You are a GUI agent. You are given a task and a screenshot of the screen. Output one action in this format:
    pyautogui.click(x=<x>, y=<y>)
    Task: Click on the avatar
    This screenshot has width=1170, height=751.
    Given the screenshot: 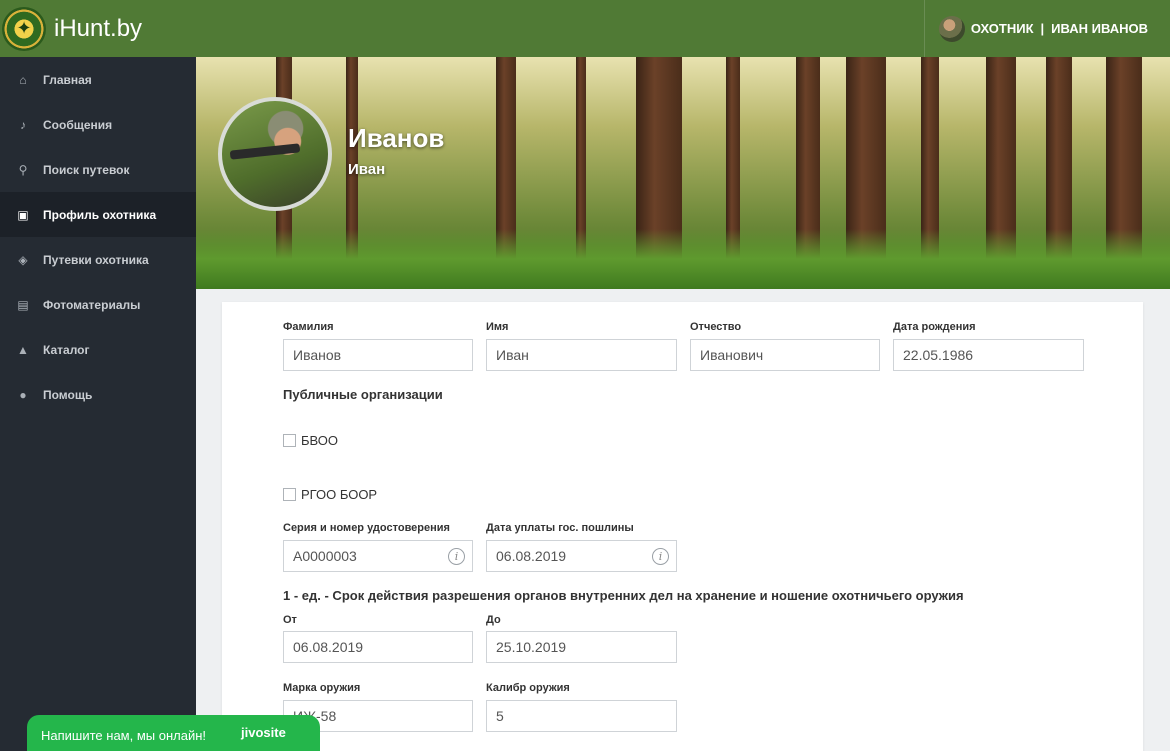 What is the action you would take?
    pyautogui.click(x=951, y=28)
    